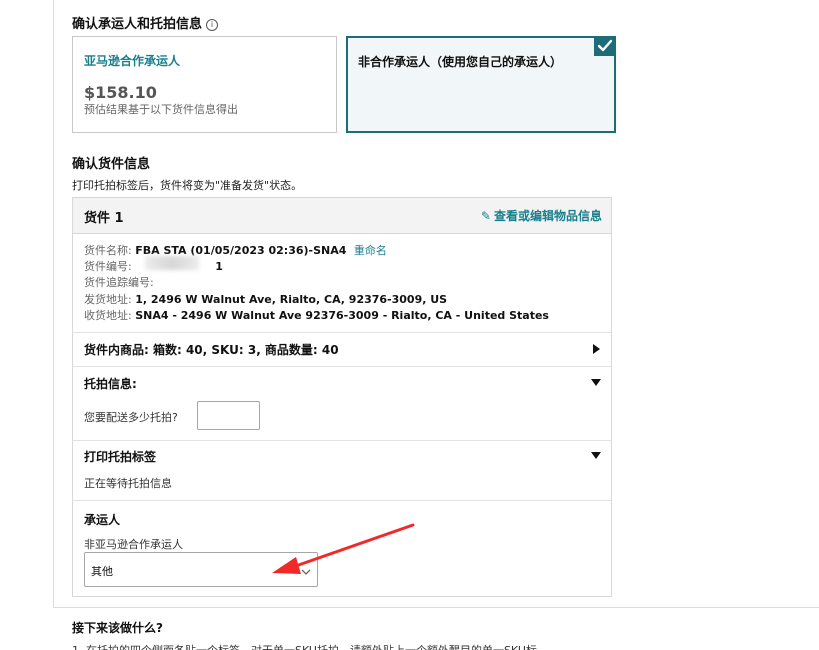  Describe the element at coordinates (108, 250) in the screenshot. I see `shipment-name-label: 货件名称:` at that location.